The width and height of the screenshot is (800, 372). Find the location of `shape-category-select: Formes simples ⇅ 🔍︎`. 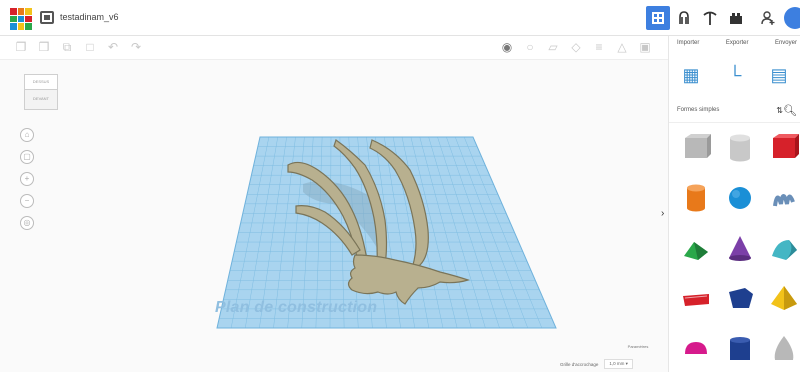

shape-category-select: Formes simples ⇅ 🔍︎ is located at coordinates (737, 110).